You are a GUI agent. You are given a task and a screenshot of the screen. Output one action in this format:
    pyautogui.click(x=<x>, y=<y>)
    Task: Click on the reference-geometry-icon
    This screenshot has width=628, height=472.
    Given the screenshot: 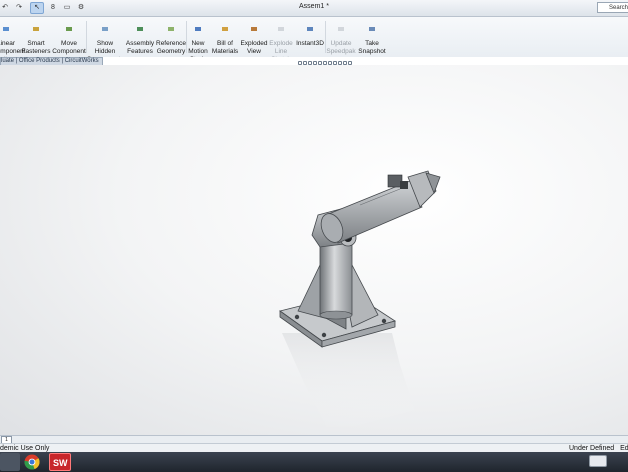 What is the action you would take?
    pyautogui.click(x=171, y=29)
    